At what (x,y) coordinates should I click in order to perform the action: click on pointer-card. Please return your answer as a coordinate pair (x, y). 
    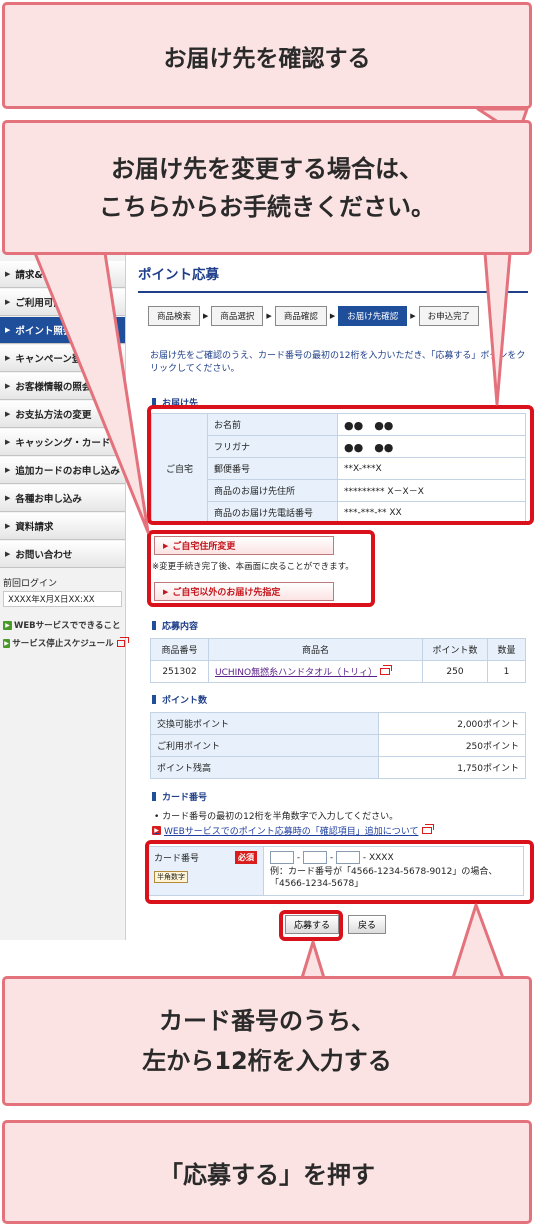
    Looking at the image, I should click on (478, 941).